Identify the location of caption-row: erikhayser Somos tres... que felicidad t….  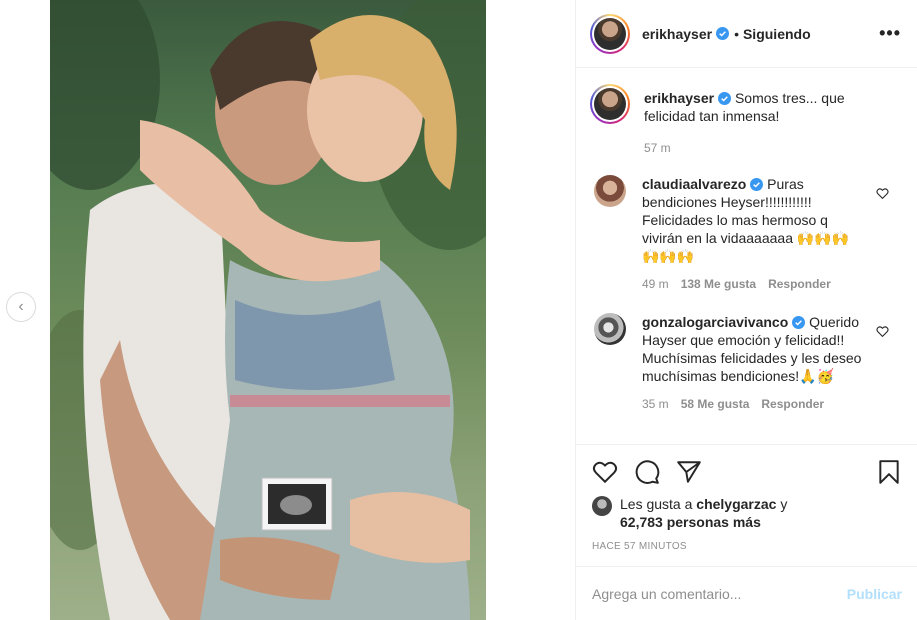
(745, 120).